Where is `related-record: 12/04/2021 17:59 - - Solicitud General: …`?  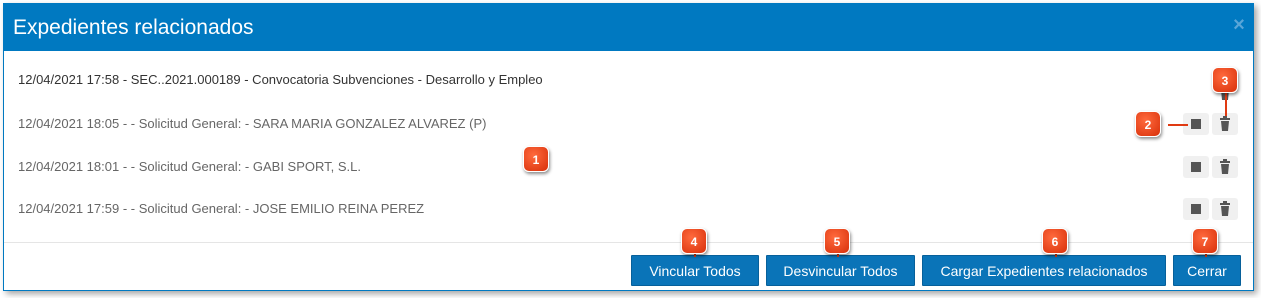 related-record: 12/04/2021 17:59 - - Solicitud General: … is located at coordinates (221, 208).